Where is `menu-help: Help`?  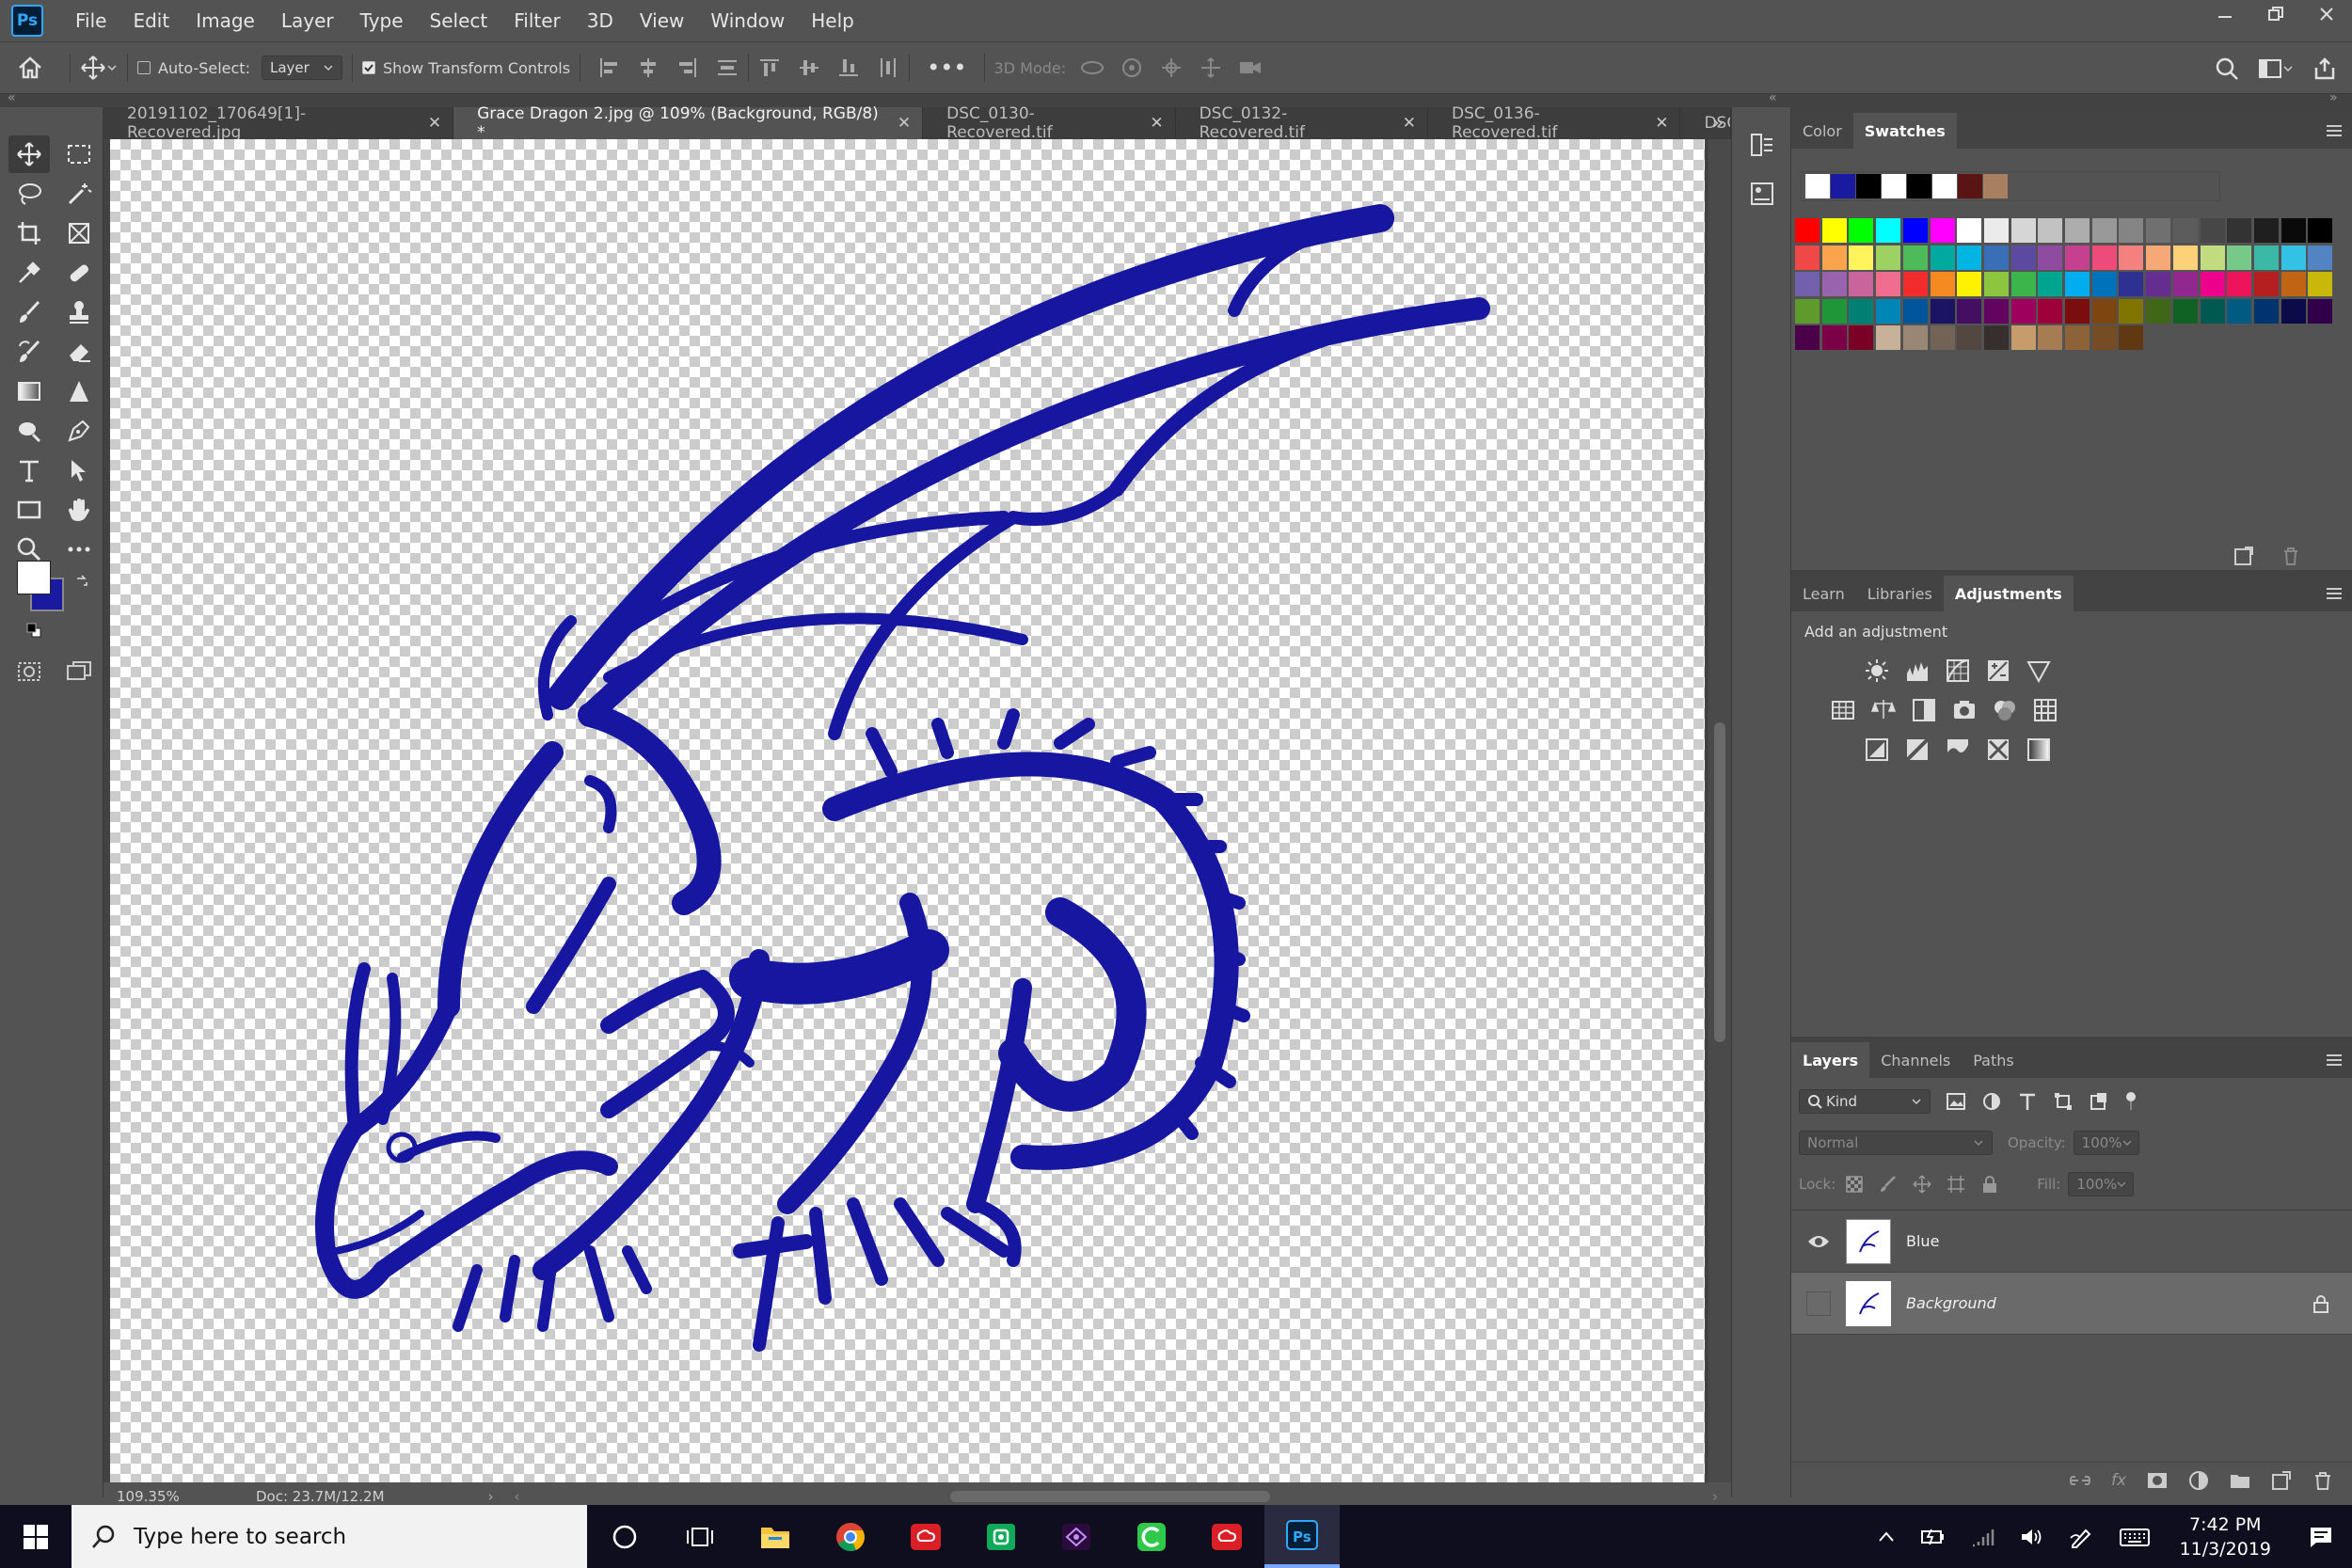
menu-help: Help is located at coordinates (832, 20).